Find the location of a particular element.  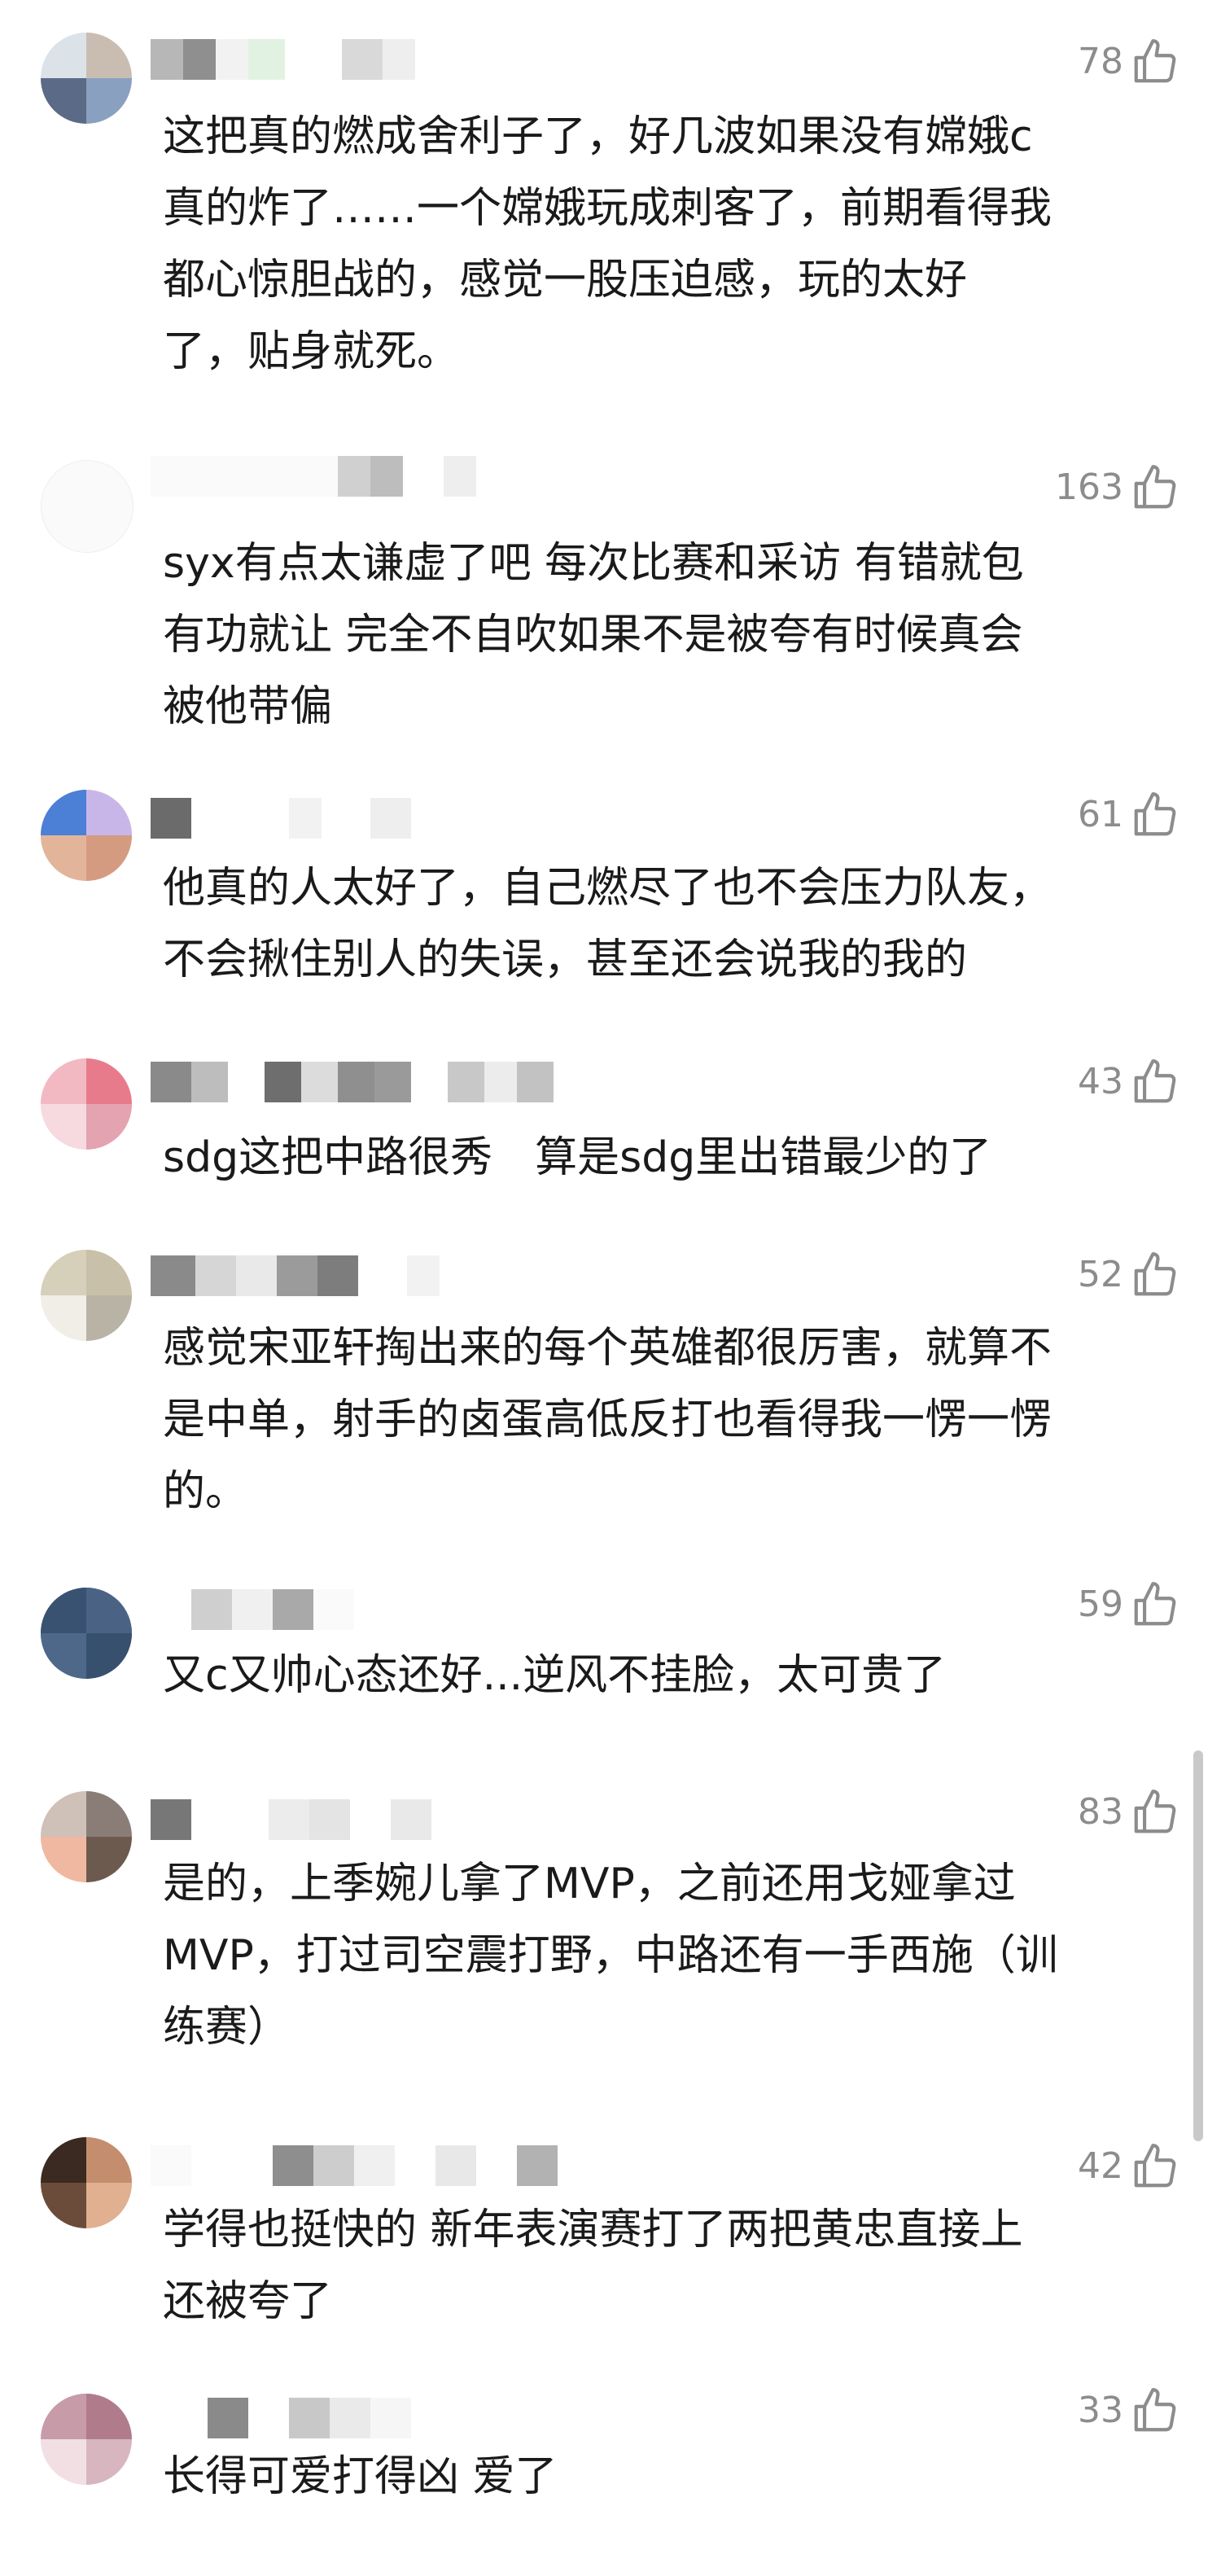

like-counter: 59 is located at coordinates (1129, 1604).